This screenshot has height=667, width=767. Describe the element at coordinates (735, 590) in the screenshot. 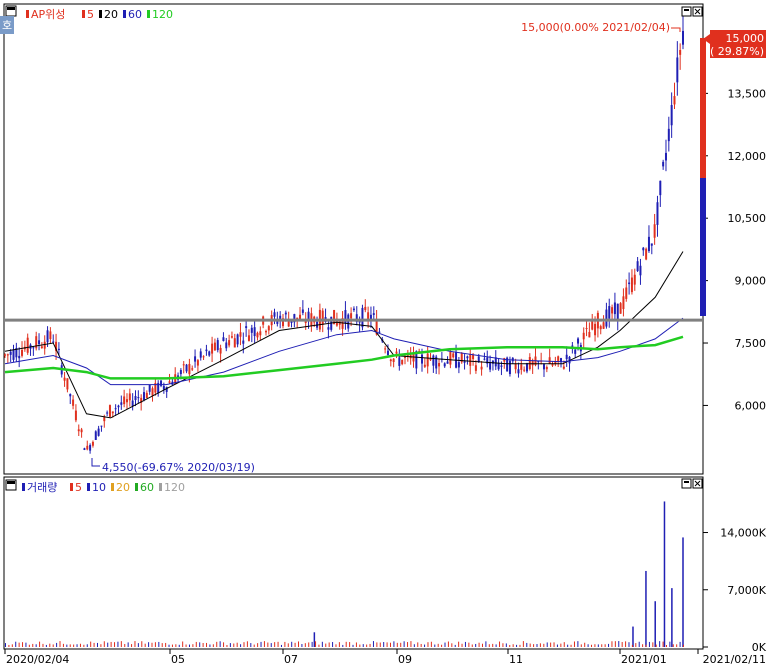

I see `volume-axis: 14,000K7,000K0K` at that location.